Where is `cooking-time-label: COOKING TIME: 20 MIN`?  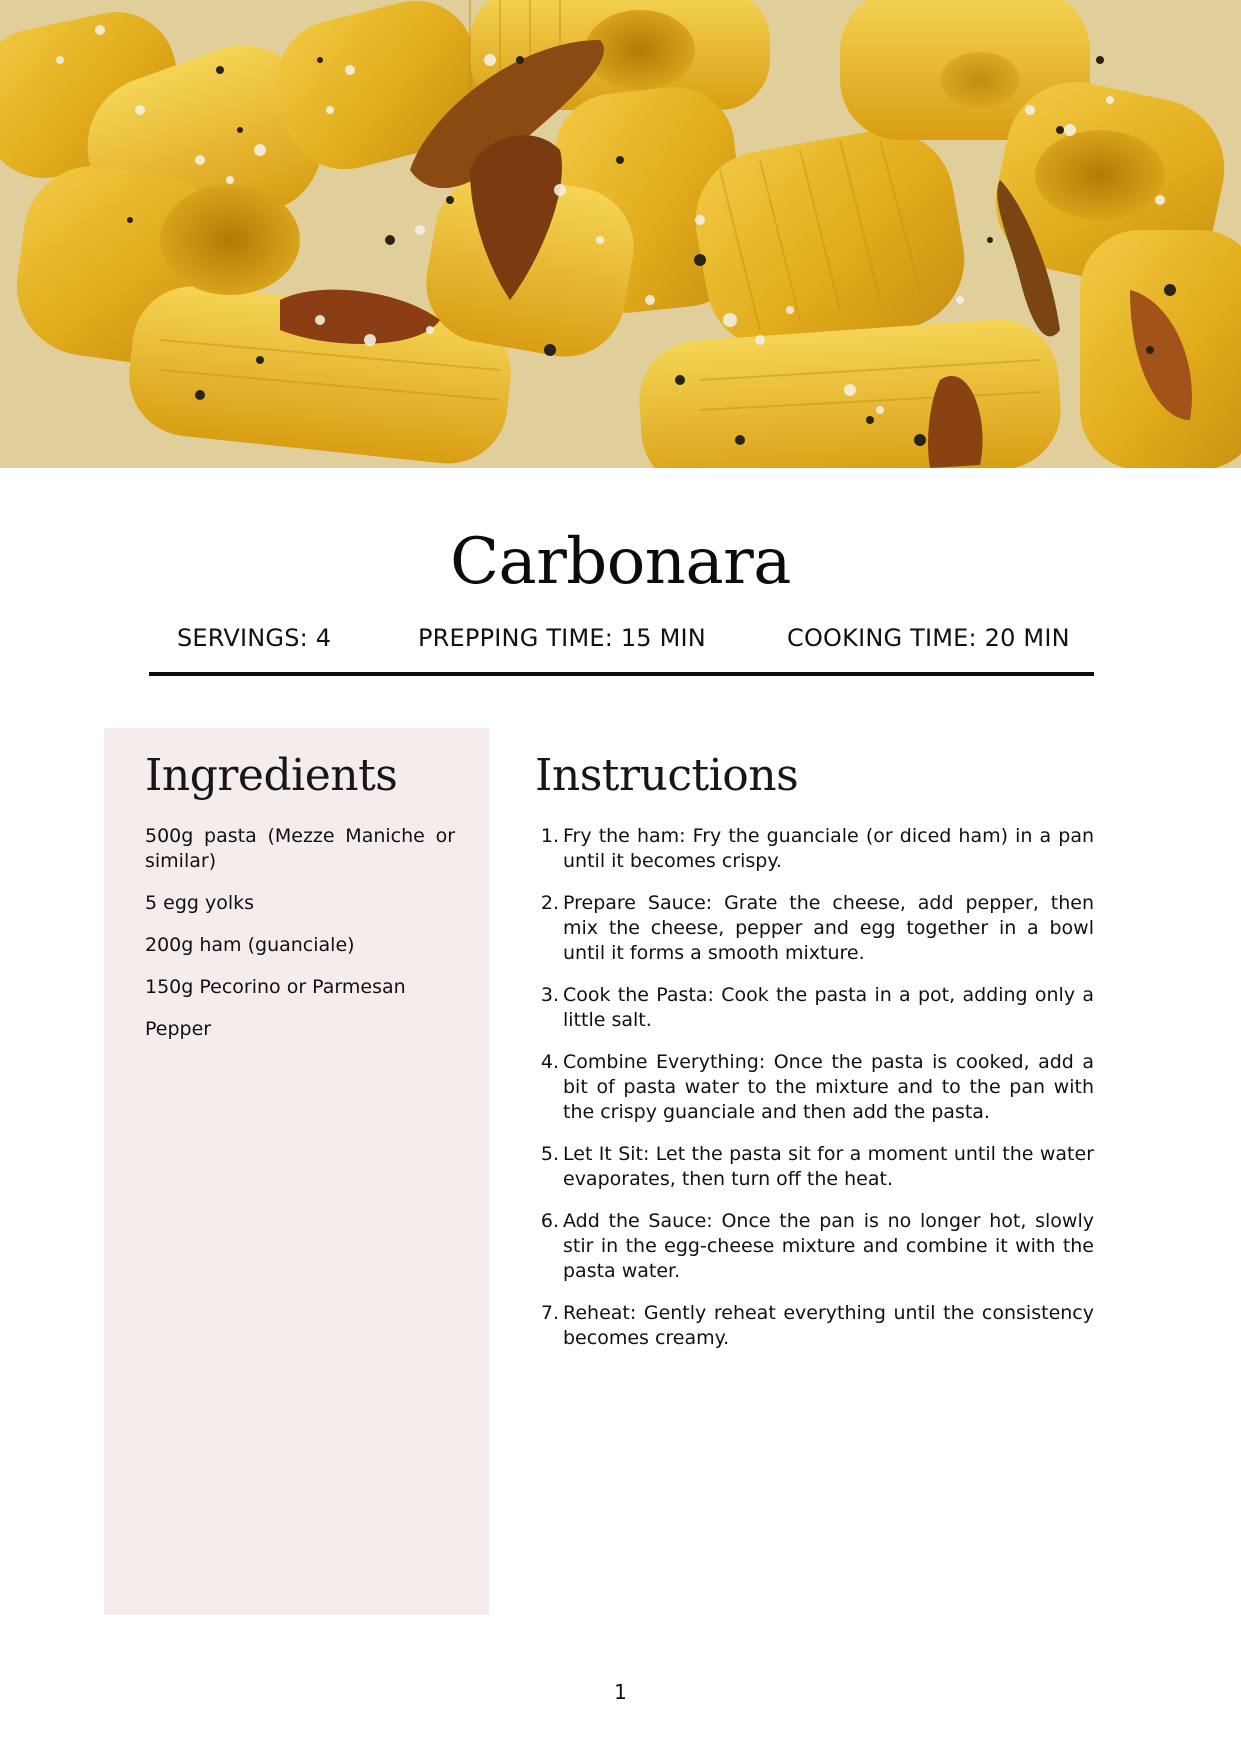 cooking-time-label: COOKING TIME: 20 MIN is located at coordinates (928, 638).